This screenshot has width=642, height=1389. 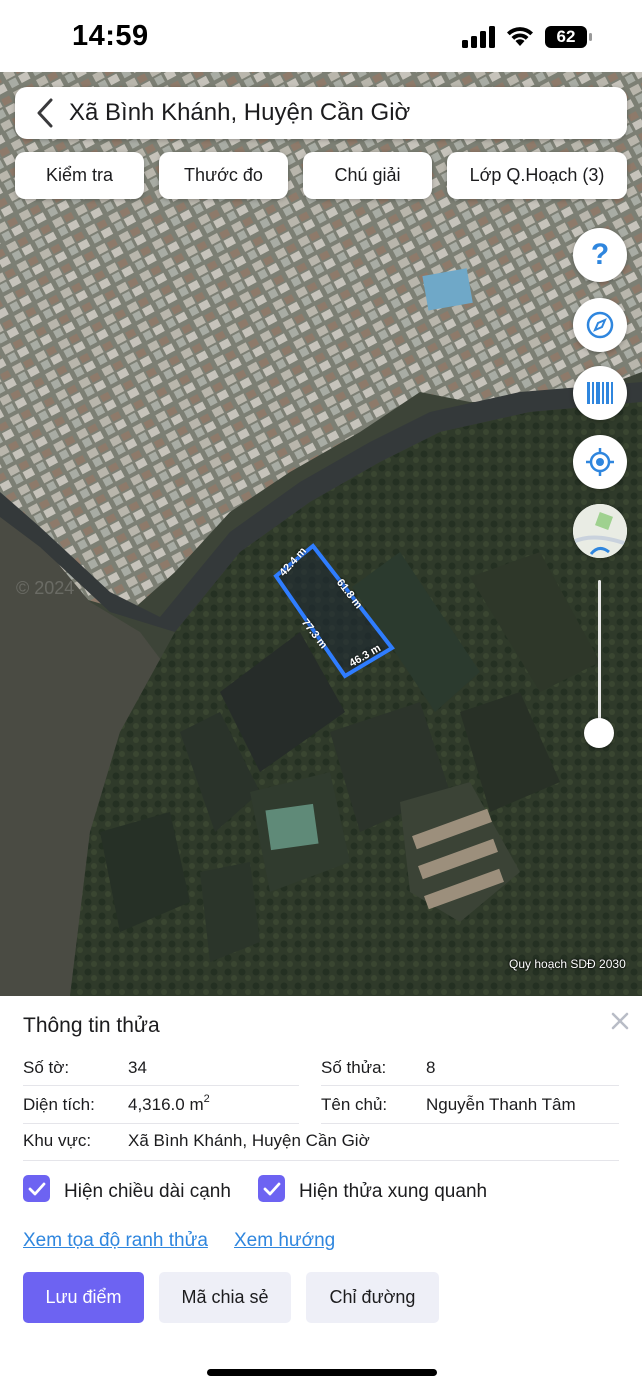 I want to click on legend-button: Chú giải, so click(x=367, y=175).